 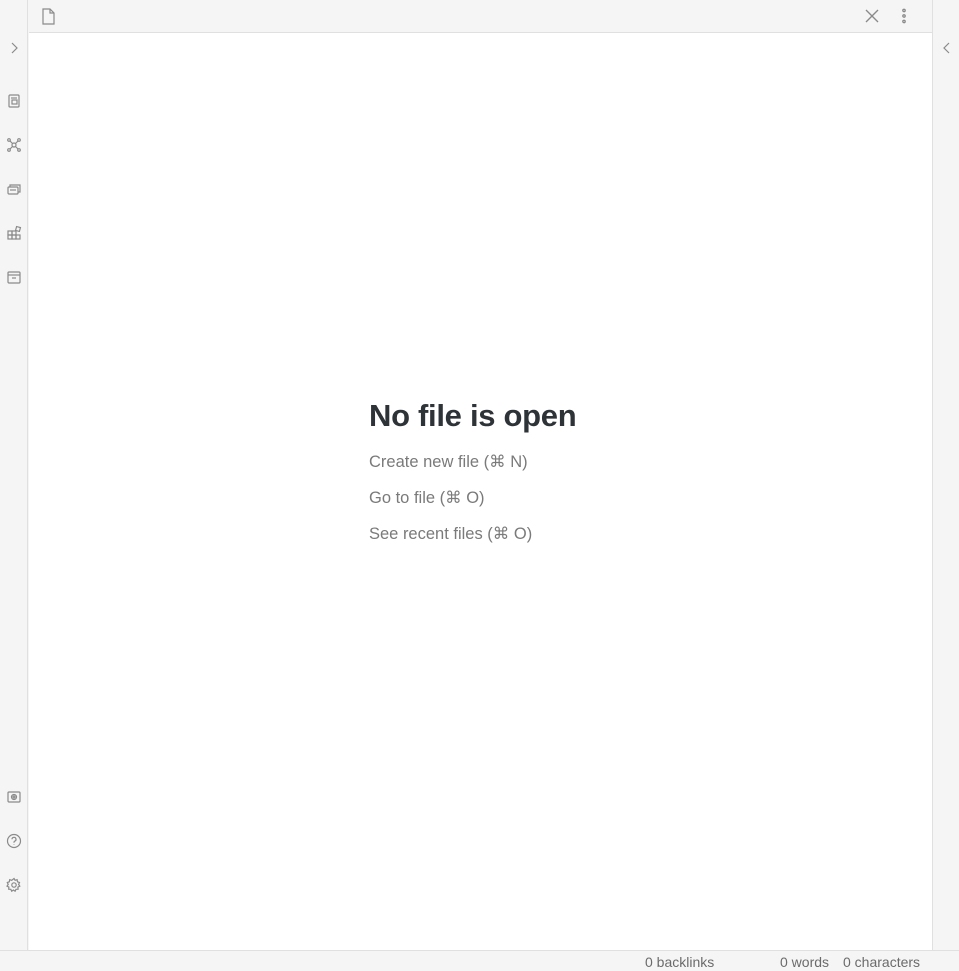 I want to click on expand-right-sidebar-icon, so click(x=947, y=48).